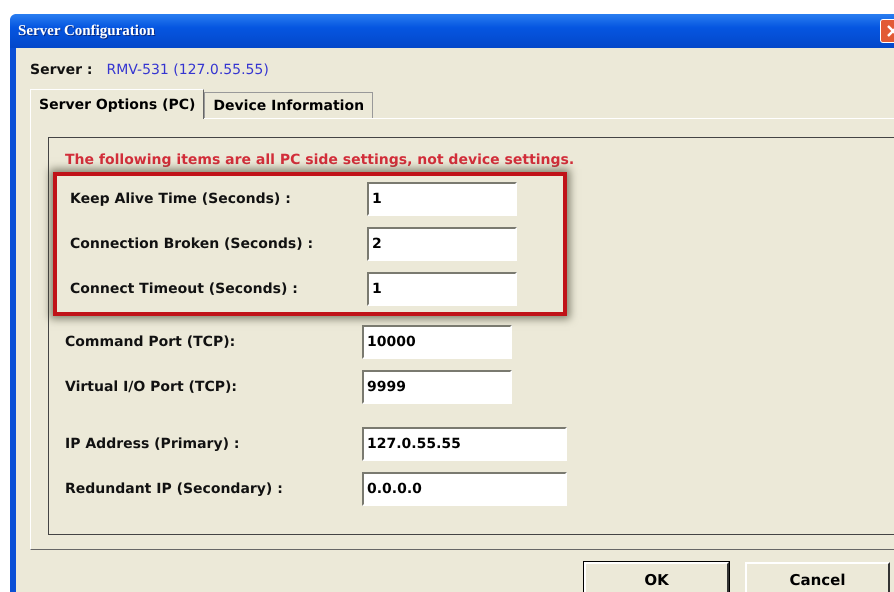  Describe the element at coordinates (150, 342) in the screenshot. I see `field-label: Command Port (TCP):` at that location.